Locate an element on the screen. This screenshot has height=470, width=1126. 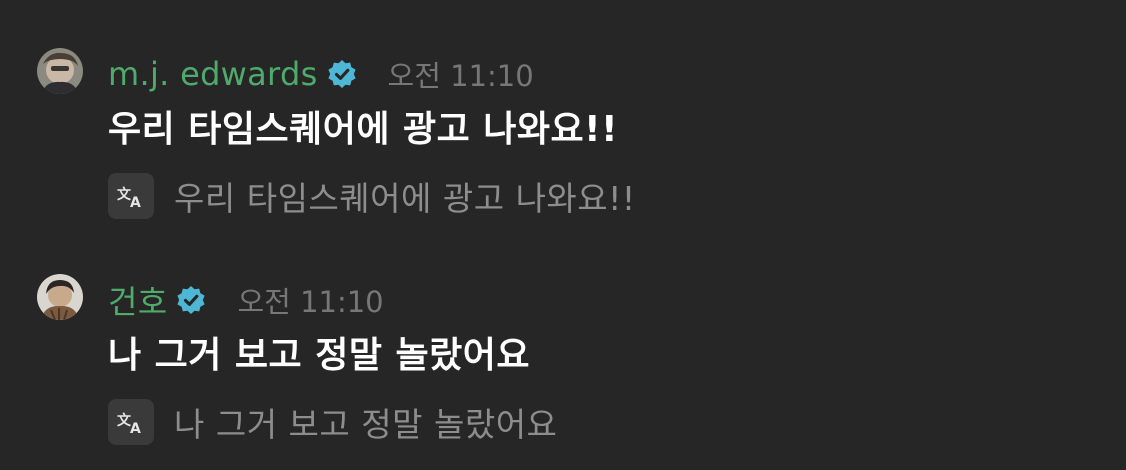
message-header: m.j. edwards 오전 11:10 is located at coordinates (321, 74).